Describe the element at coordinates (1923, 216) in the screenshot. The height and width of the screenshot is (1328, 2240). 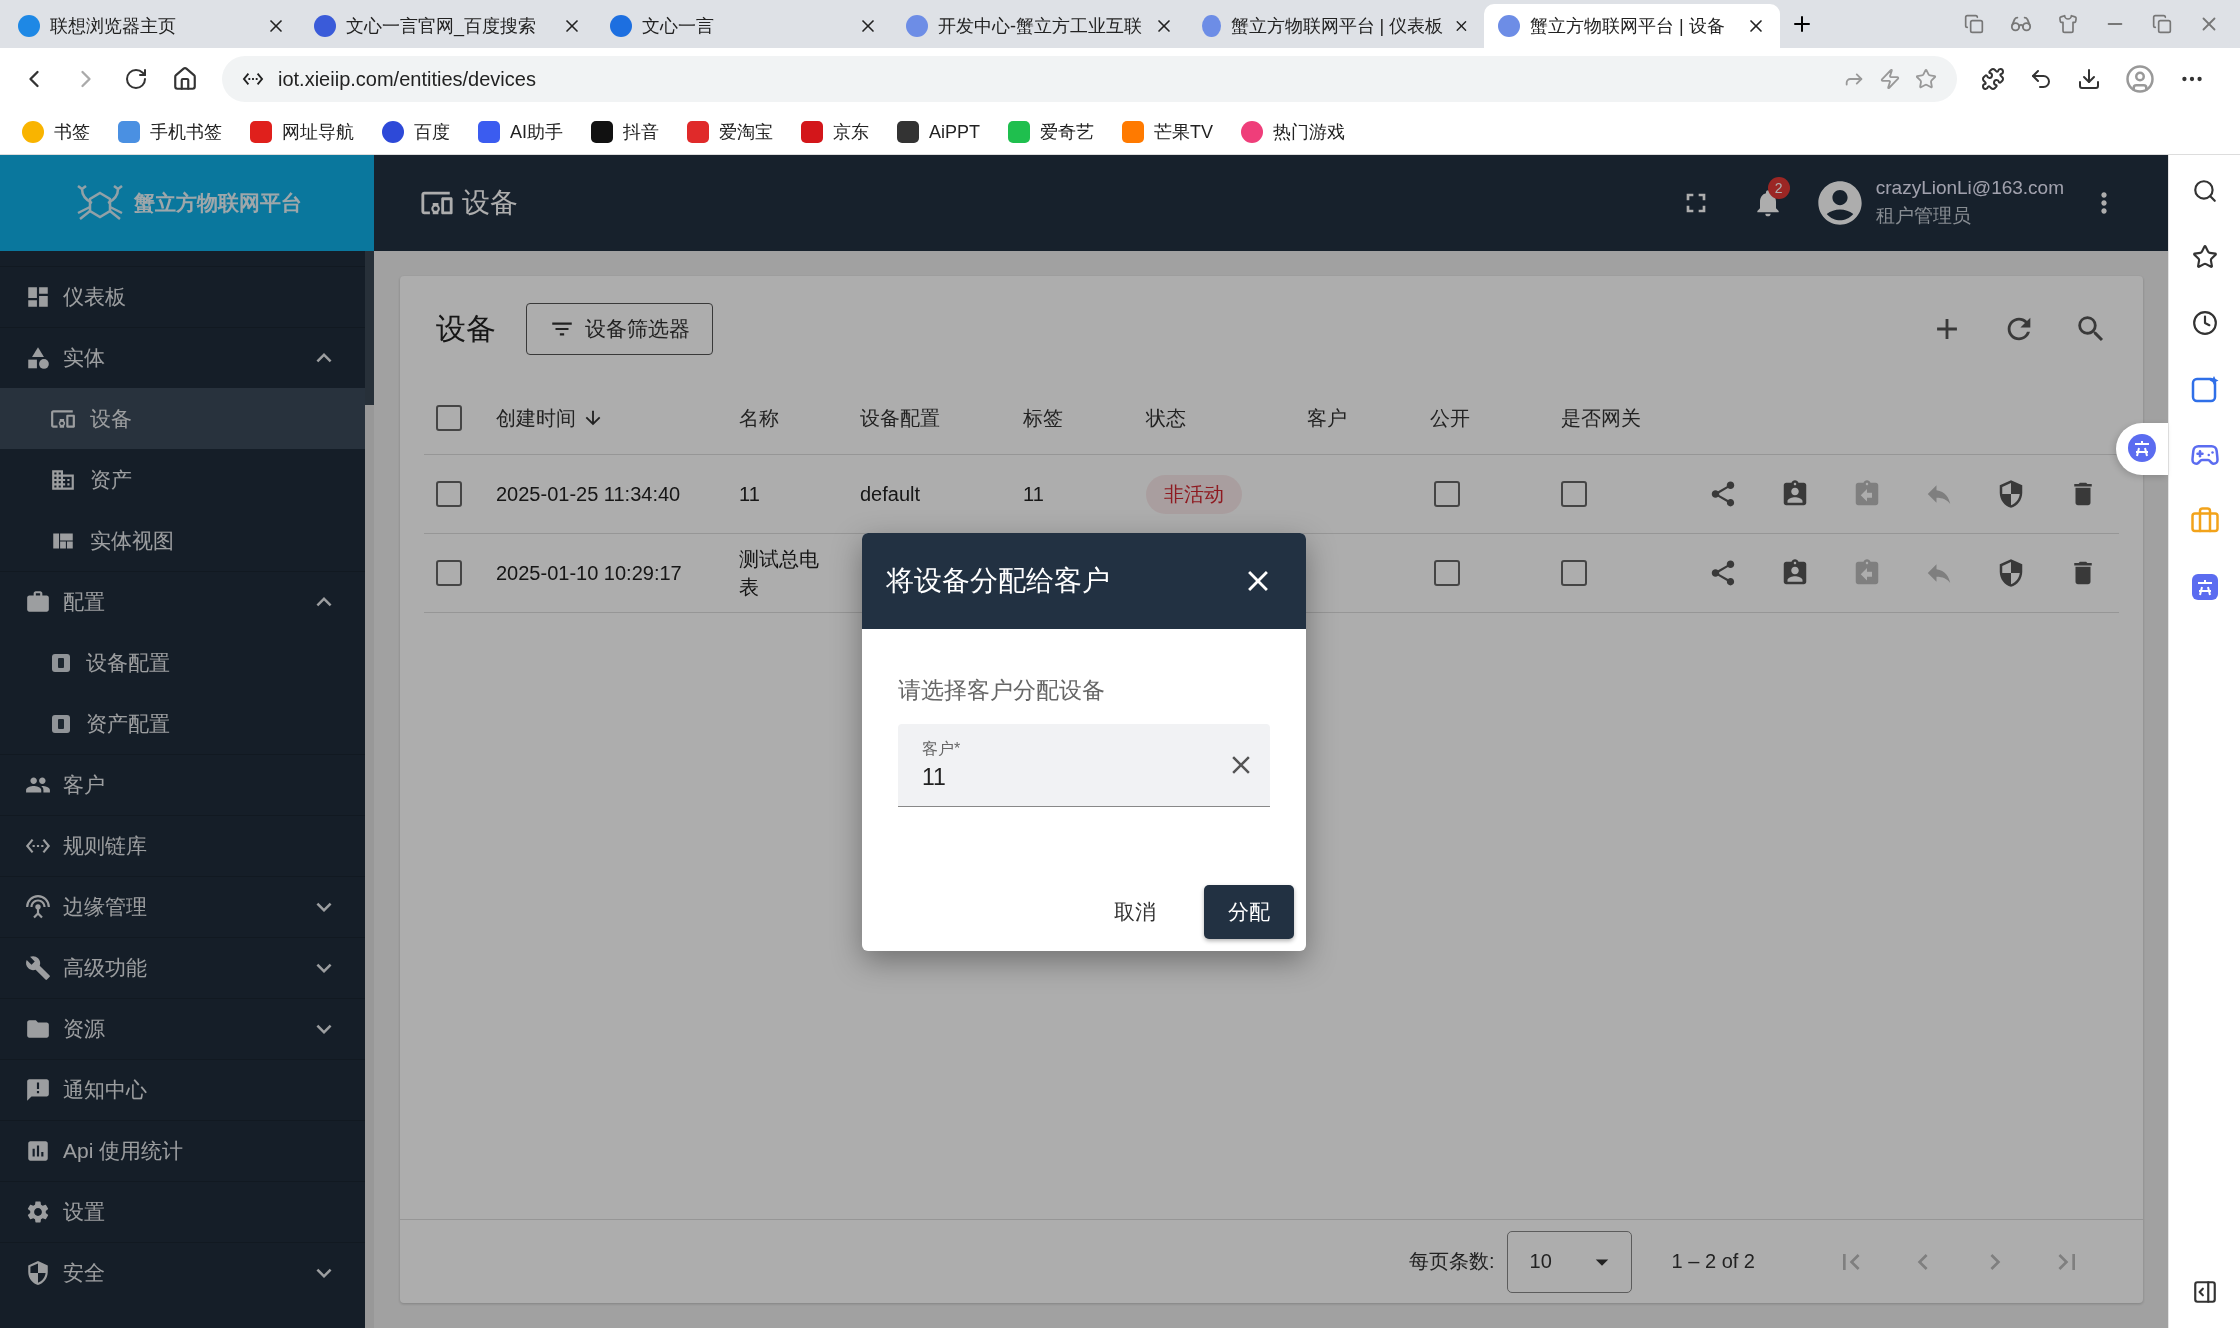
I see `user-role: 租户管理员` at that location.